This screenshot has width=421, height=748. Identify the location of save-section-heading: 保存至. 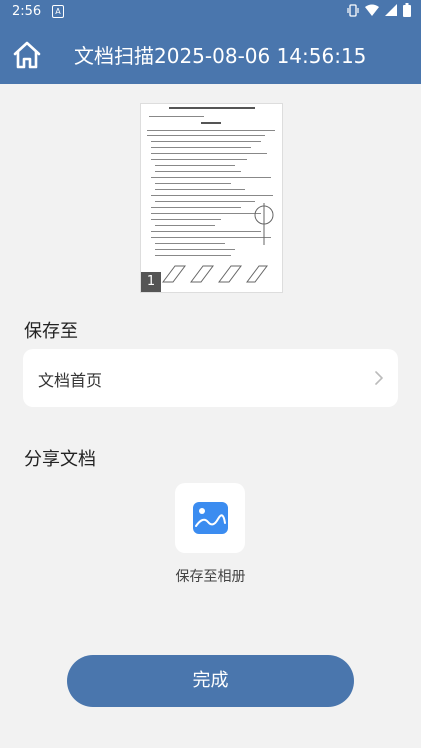
(51, 331).